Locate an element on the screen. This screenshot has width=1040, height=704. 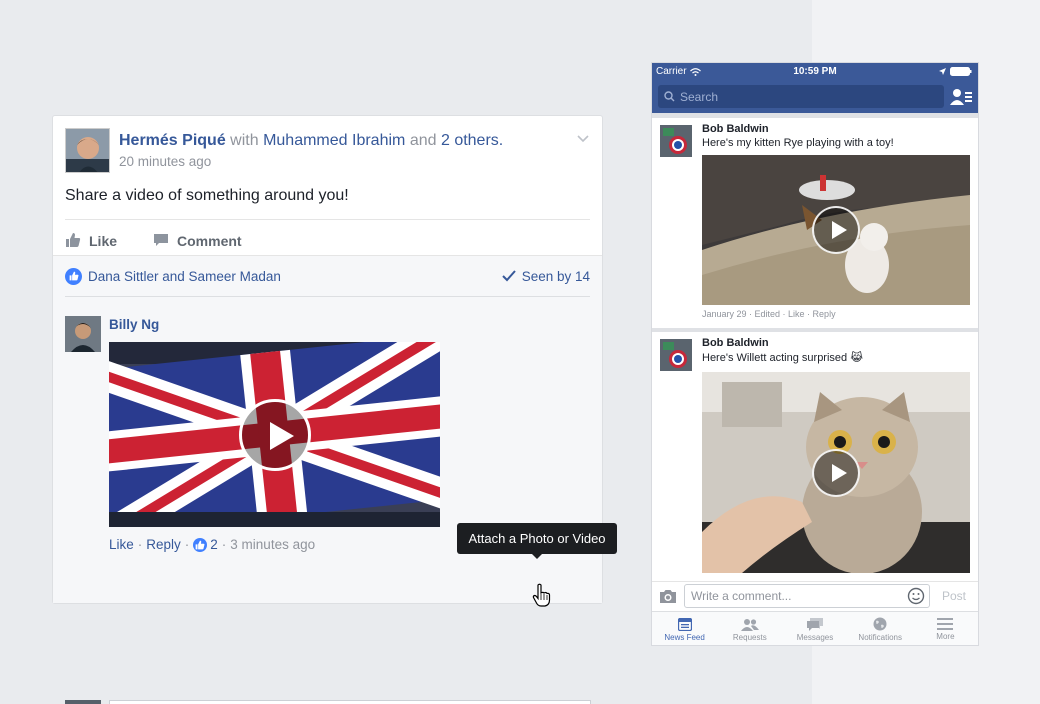
my-avatar is located at coordinates (83, 702).